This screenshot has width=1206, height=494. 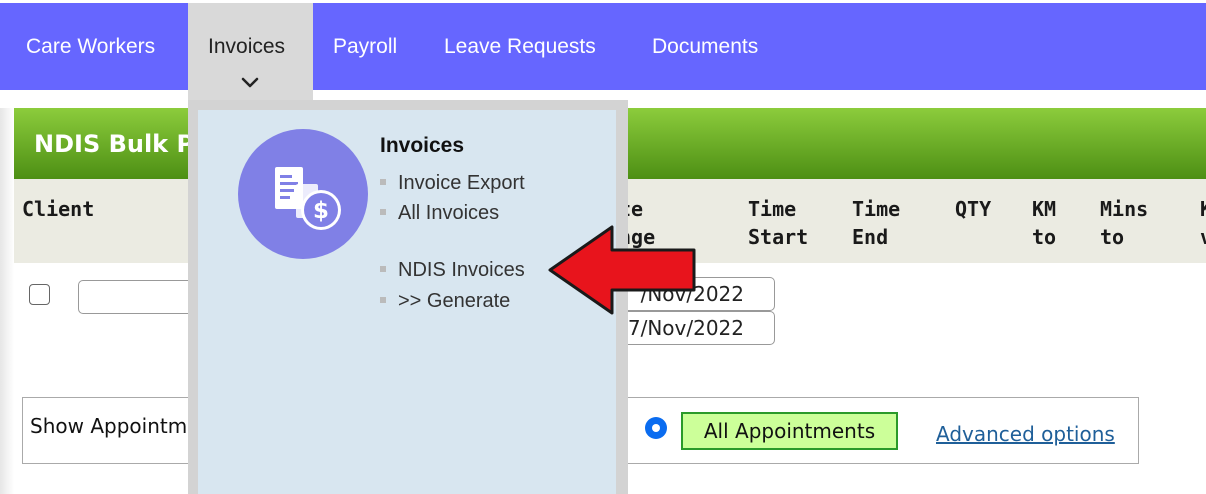 I want to click on advanced-options-link: Advanced options, so click(x=1025, y=434).